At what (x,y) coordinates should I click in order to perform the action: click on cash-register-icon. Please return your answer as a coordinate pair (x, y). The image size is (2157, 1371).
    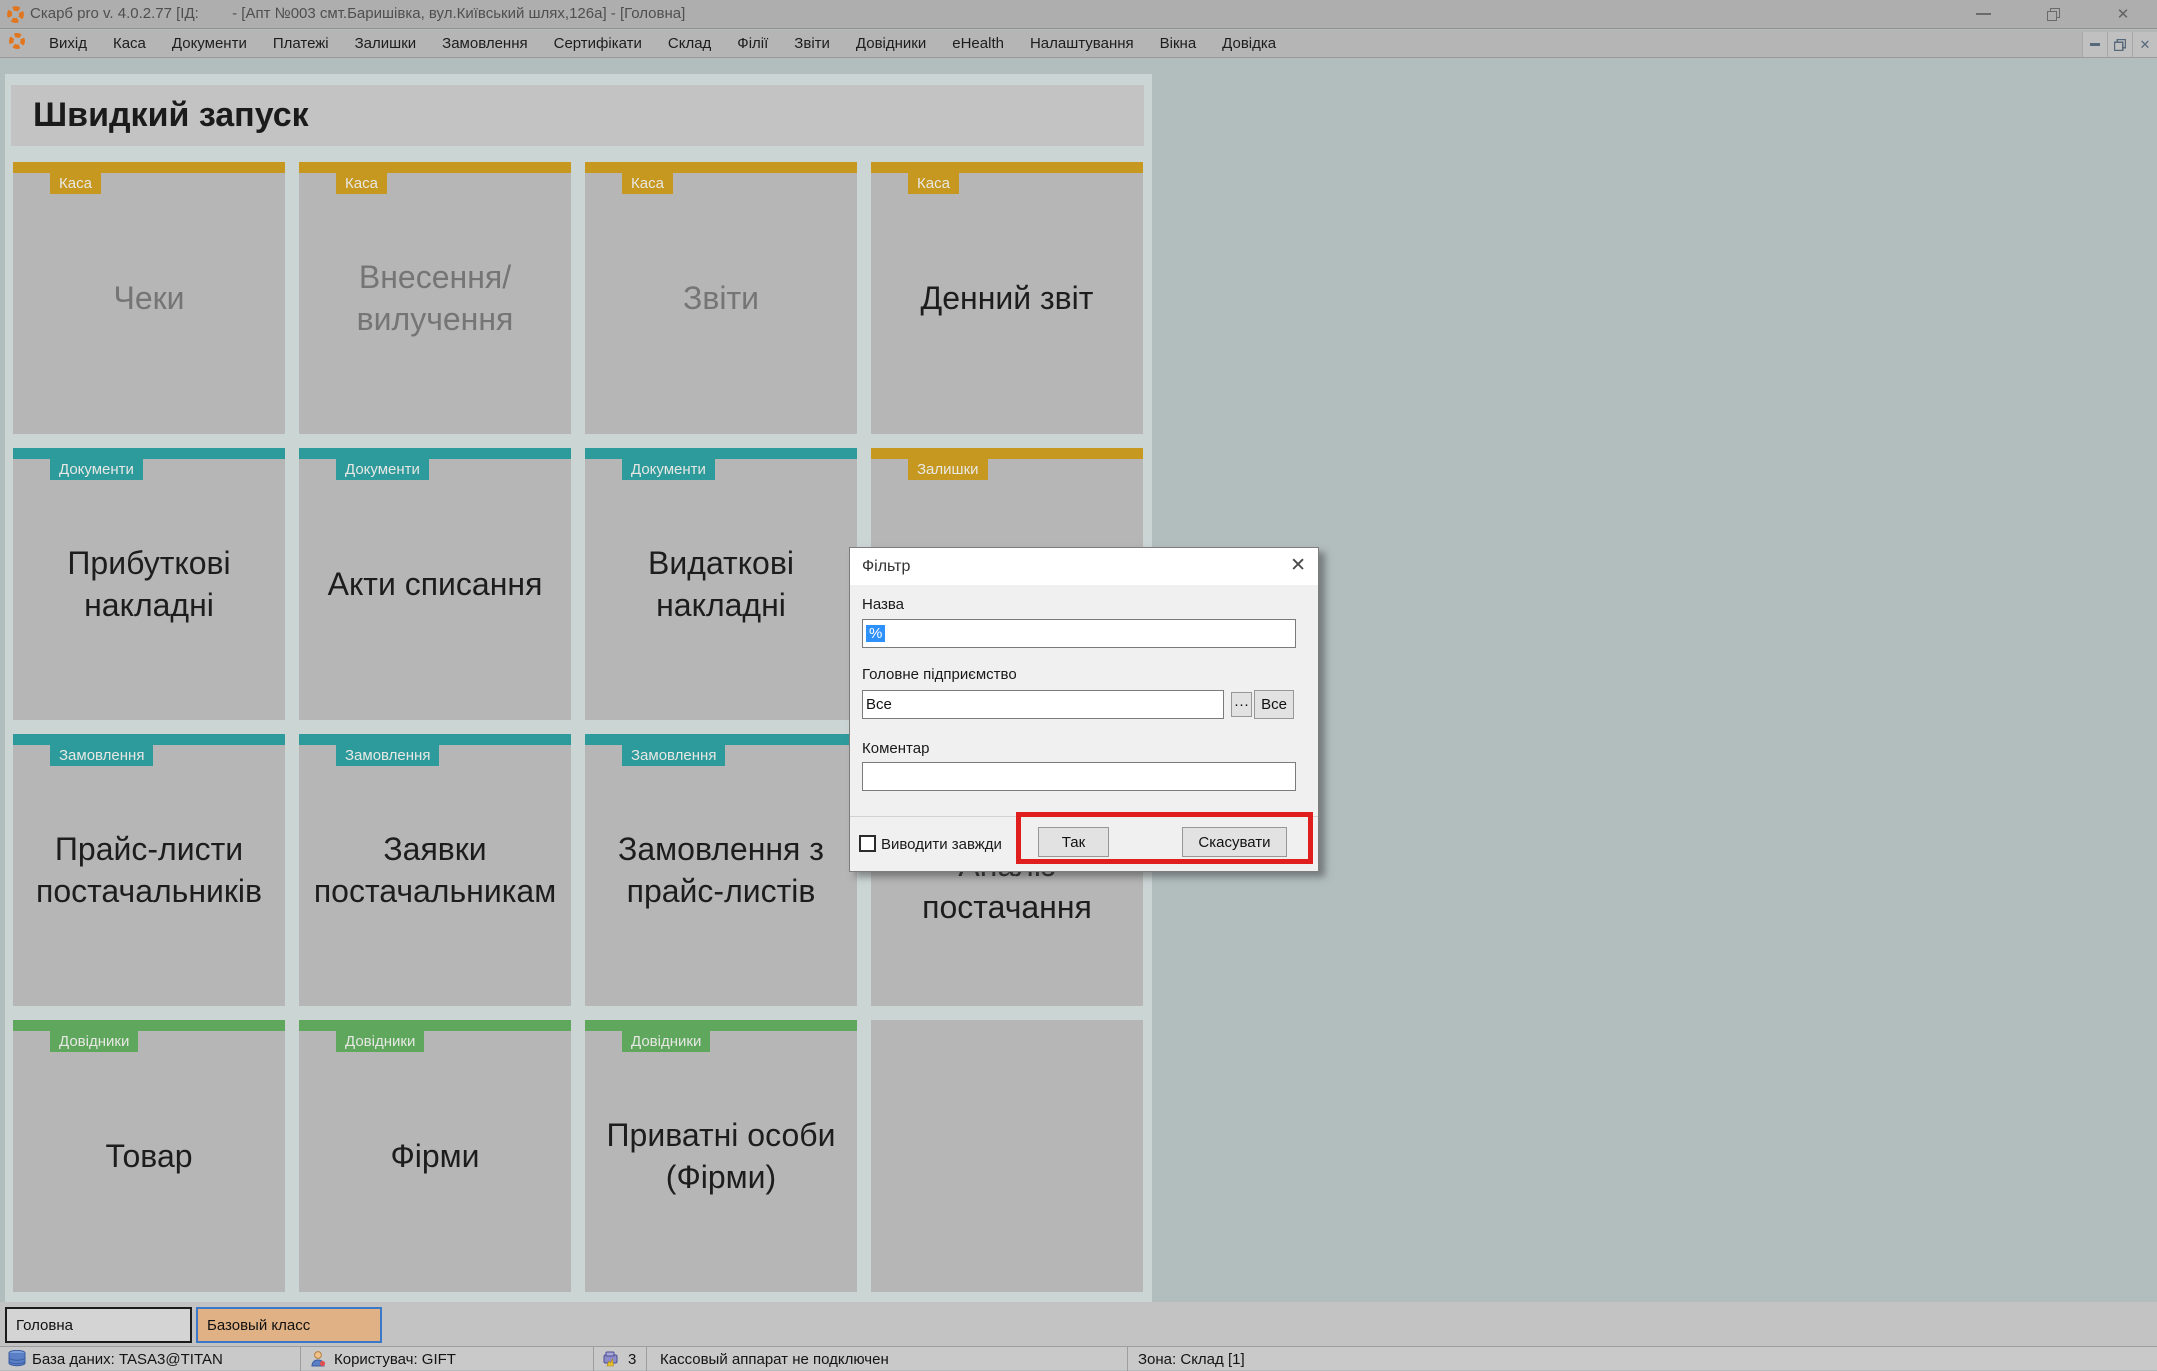
    Looking at the image, I should click on (611, 1360).